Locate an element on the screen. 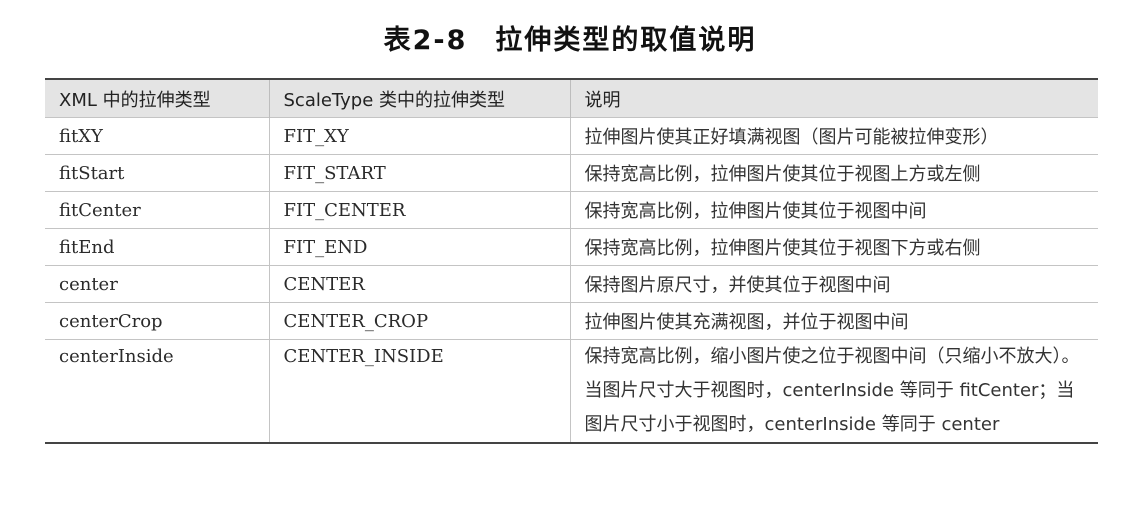 The width and height of the screenshot is (1140, 509). scaletype-cell: CENTER_INSIDE is located at coordinates (420, 391).